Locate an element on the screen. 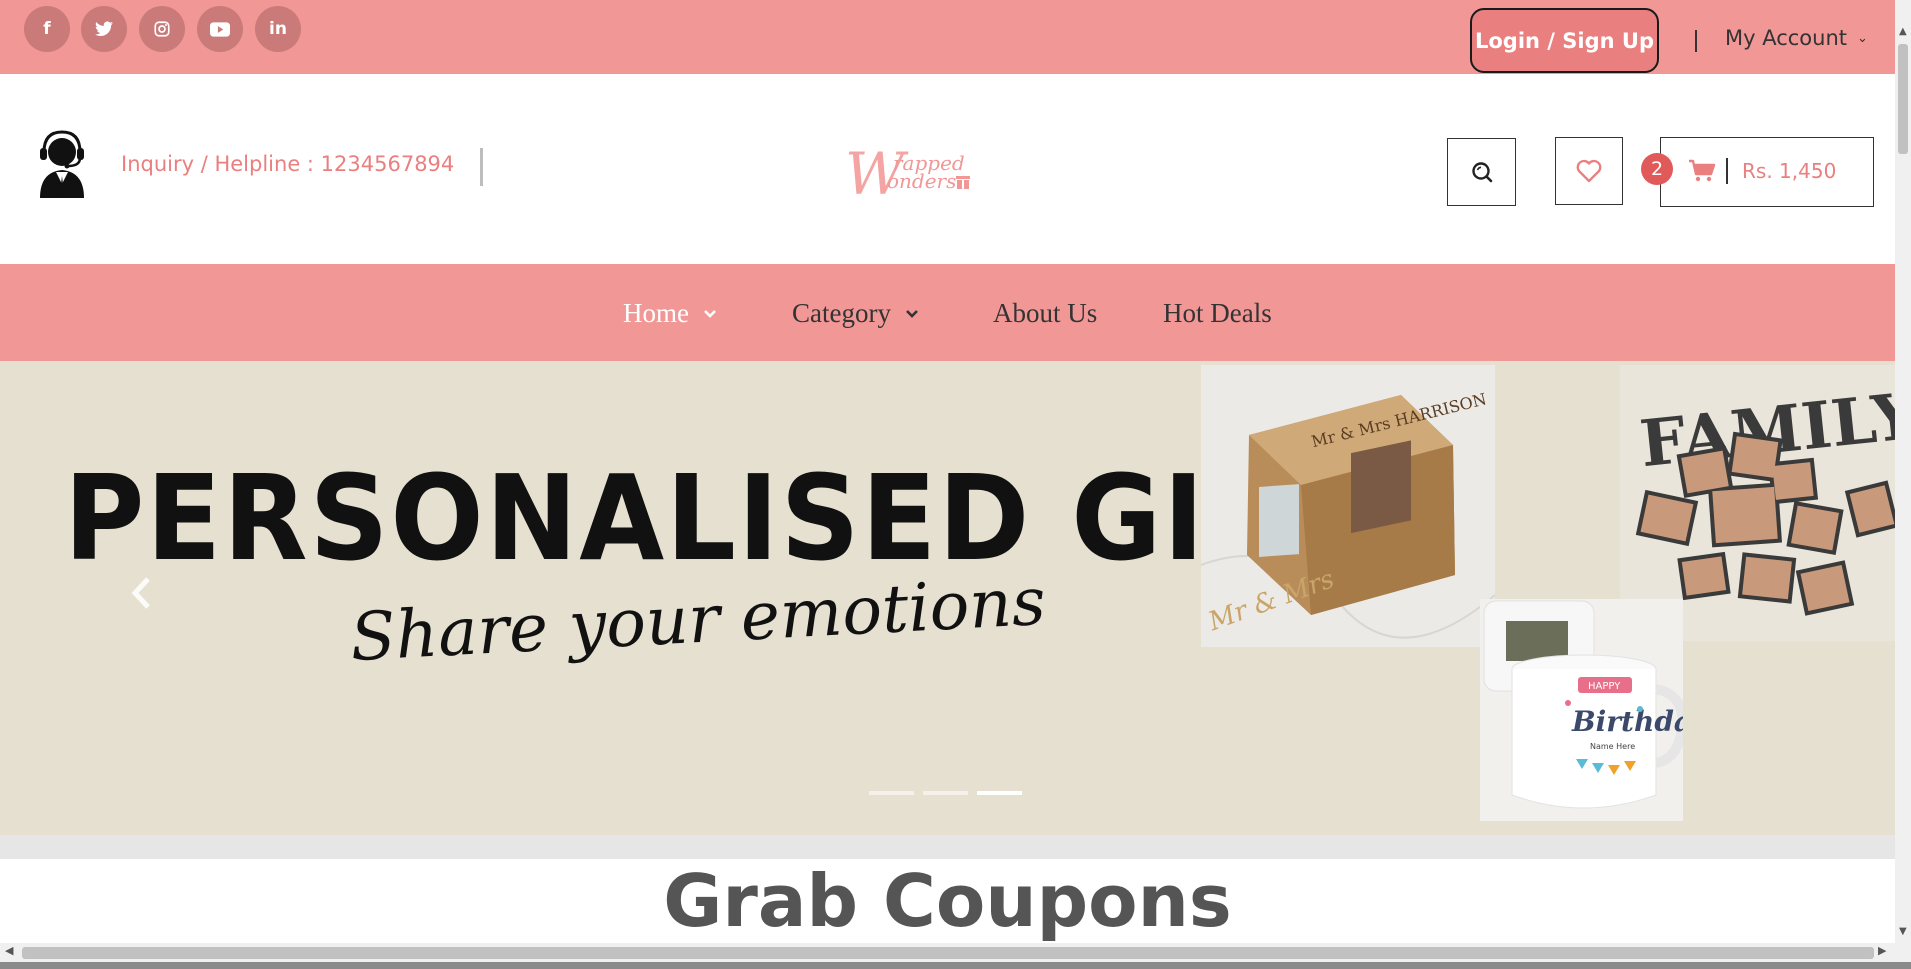 This screenshot has width=1911, height=969. horizontal-scrollbar-thumb is located at coordinates (948, 953).